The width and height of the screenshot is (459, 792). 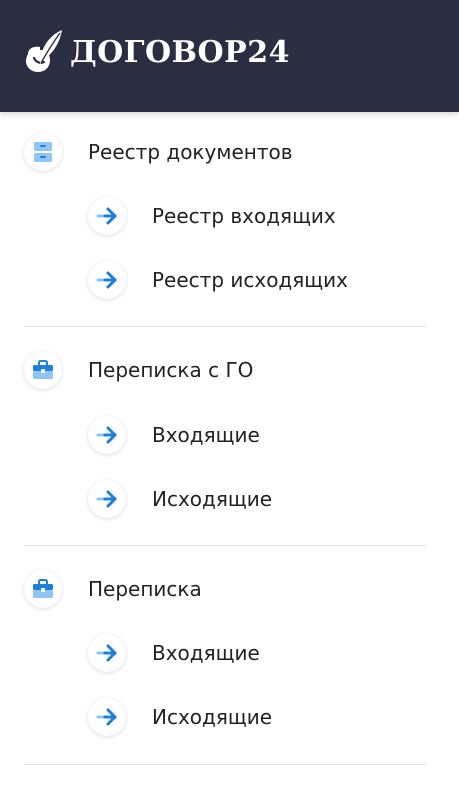 I want to click on menu-item-outgoing-ho: Исходящие, so click(x=180, y=499).